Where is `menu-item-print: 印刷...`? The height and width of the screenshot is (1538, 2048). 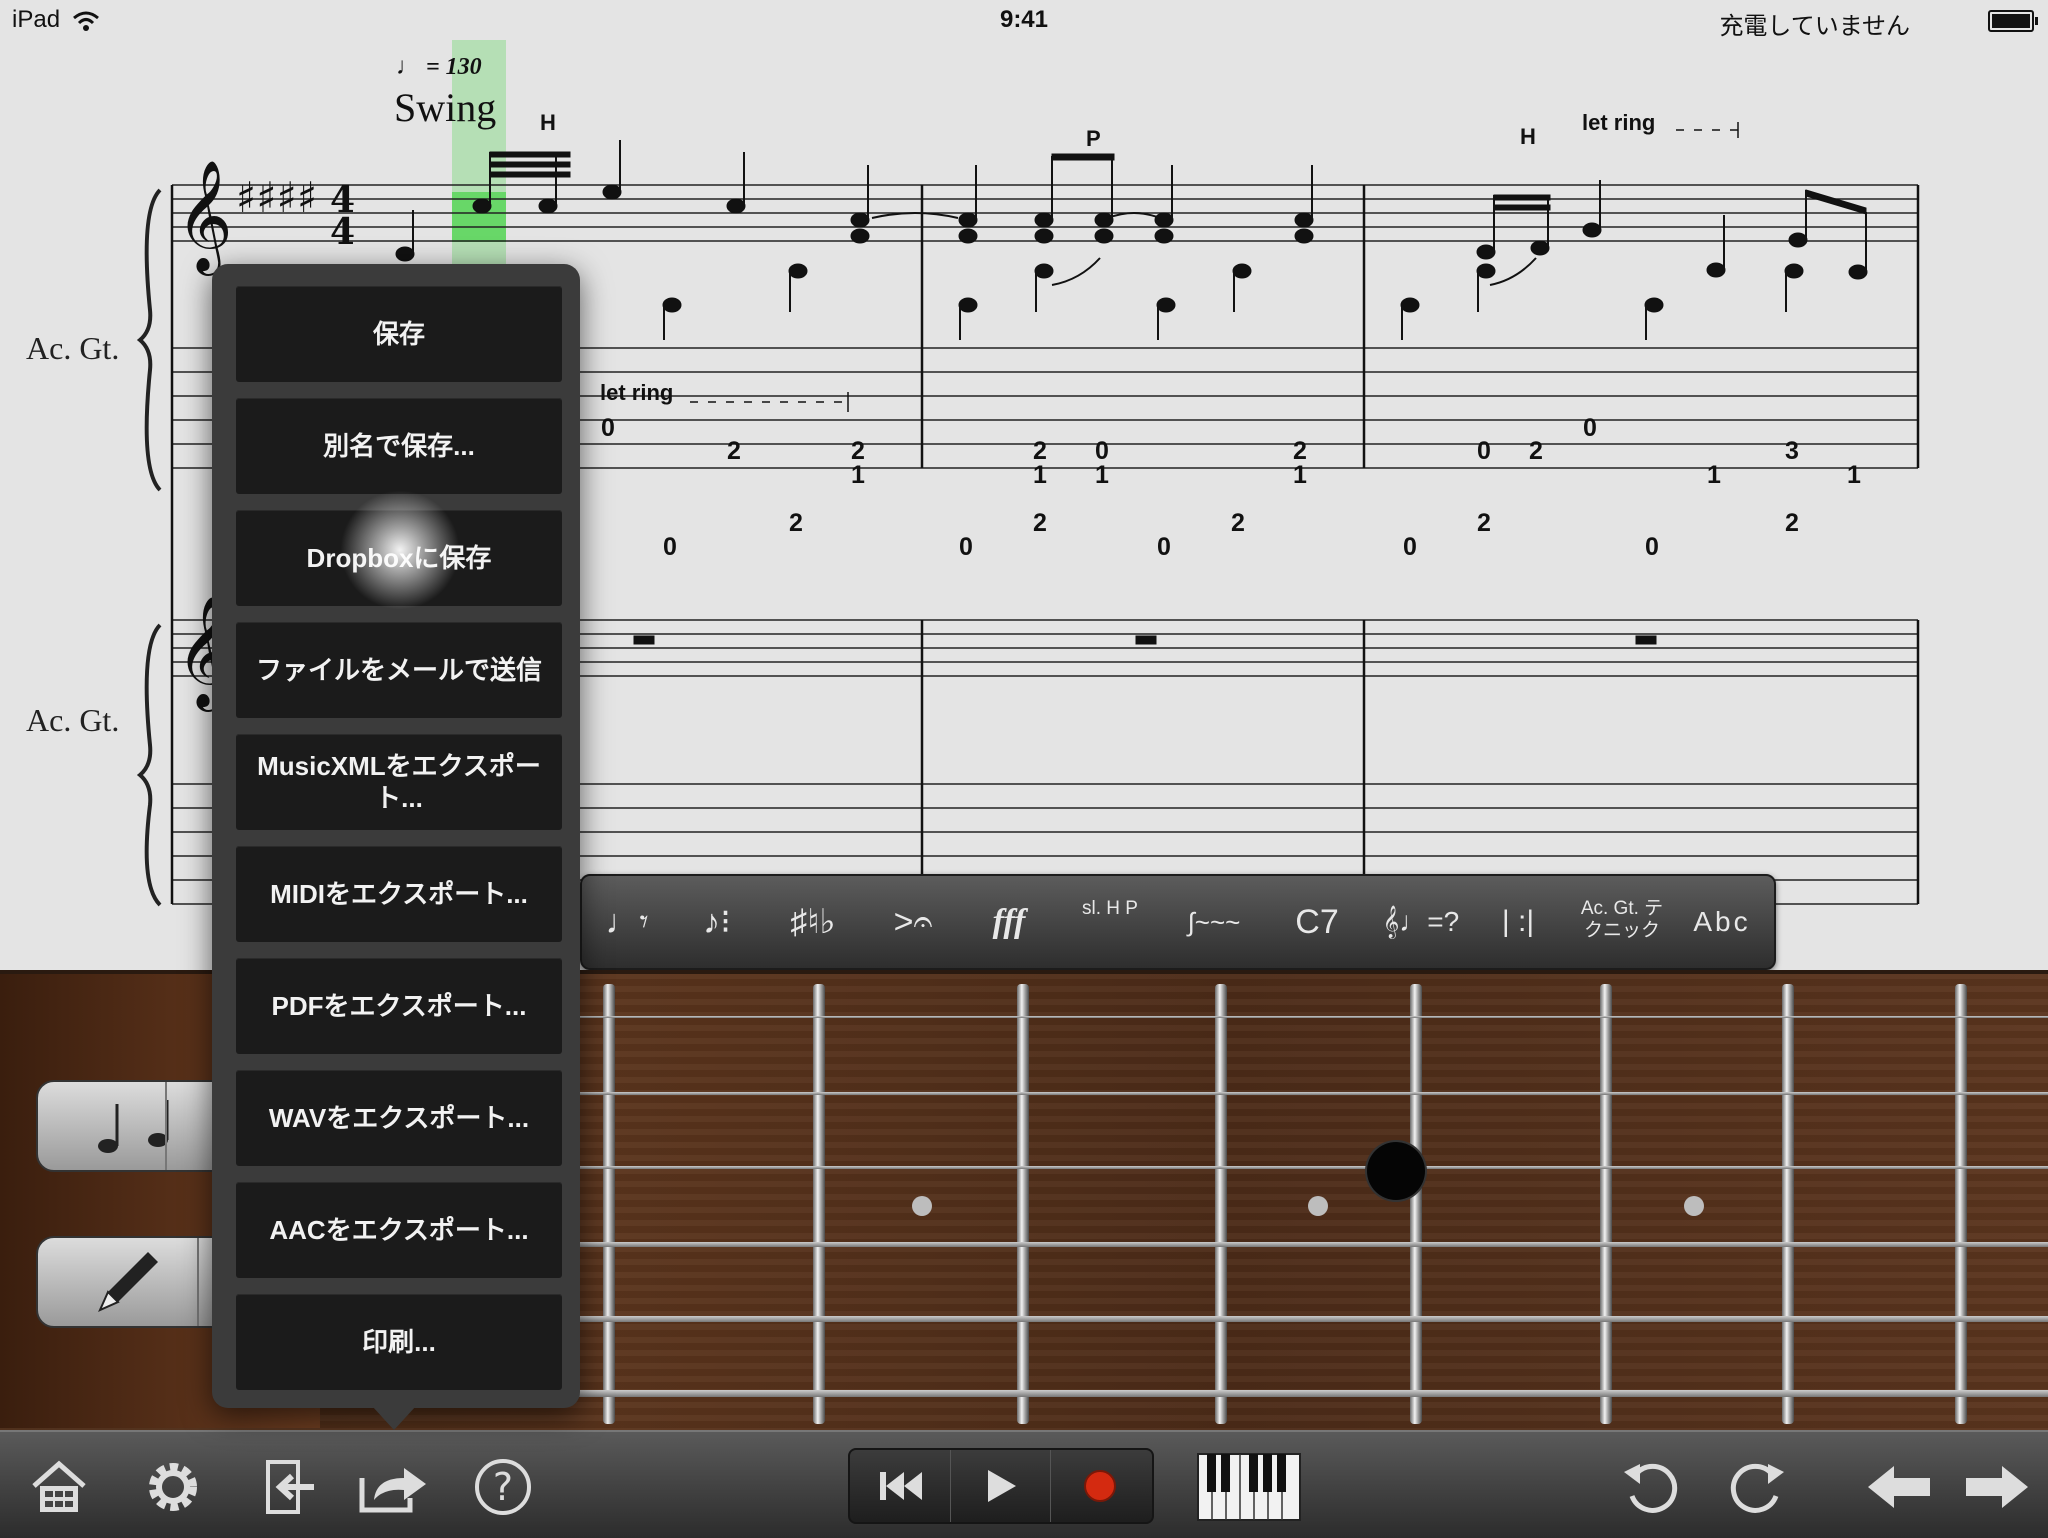 menu-item-print: 印刷... is located at coordinates (399, 1342).